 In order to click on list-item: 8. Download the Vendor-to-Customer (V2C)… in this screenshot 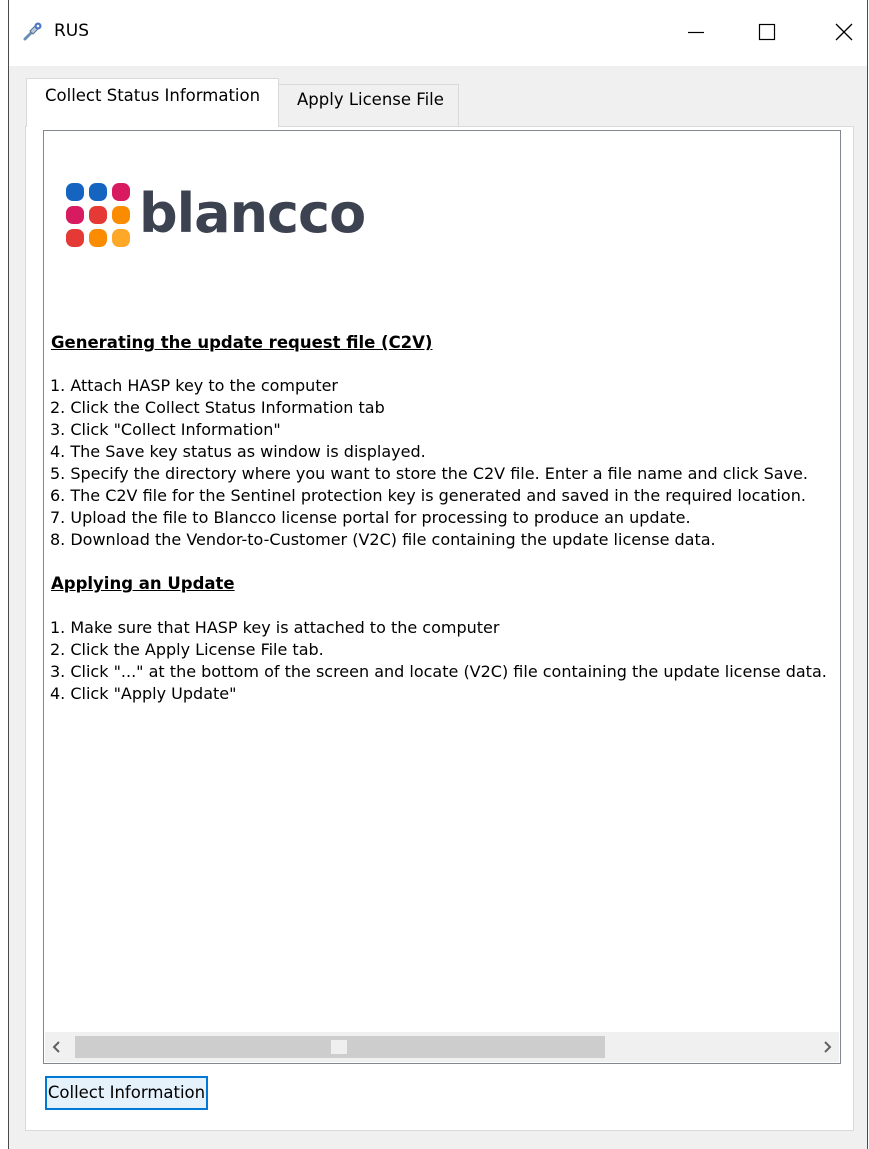, I will do `click(383, 539)`.